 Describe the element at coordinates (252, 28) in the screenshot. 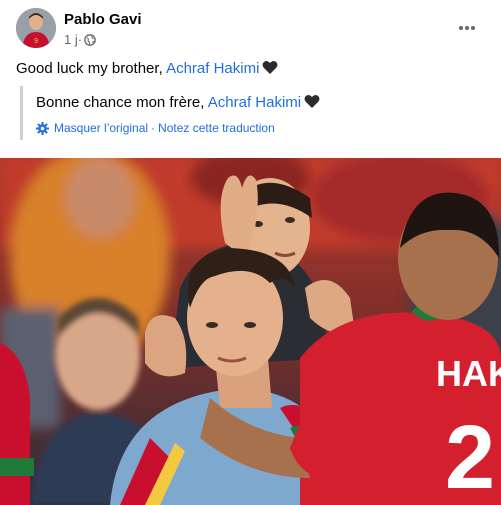

I see `post-header: 9 Pablo Gavi 1 j ·` at that location.